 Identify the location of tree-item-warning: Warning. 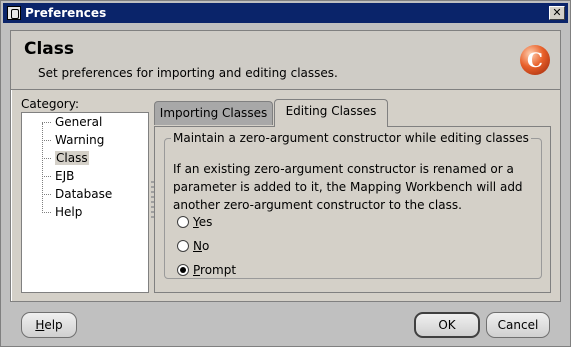
(73, 140).